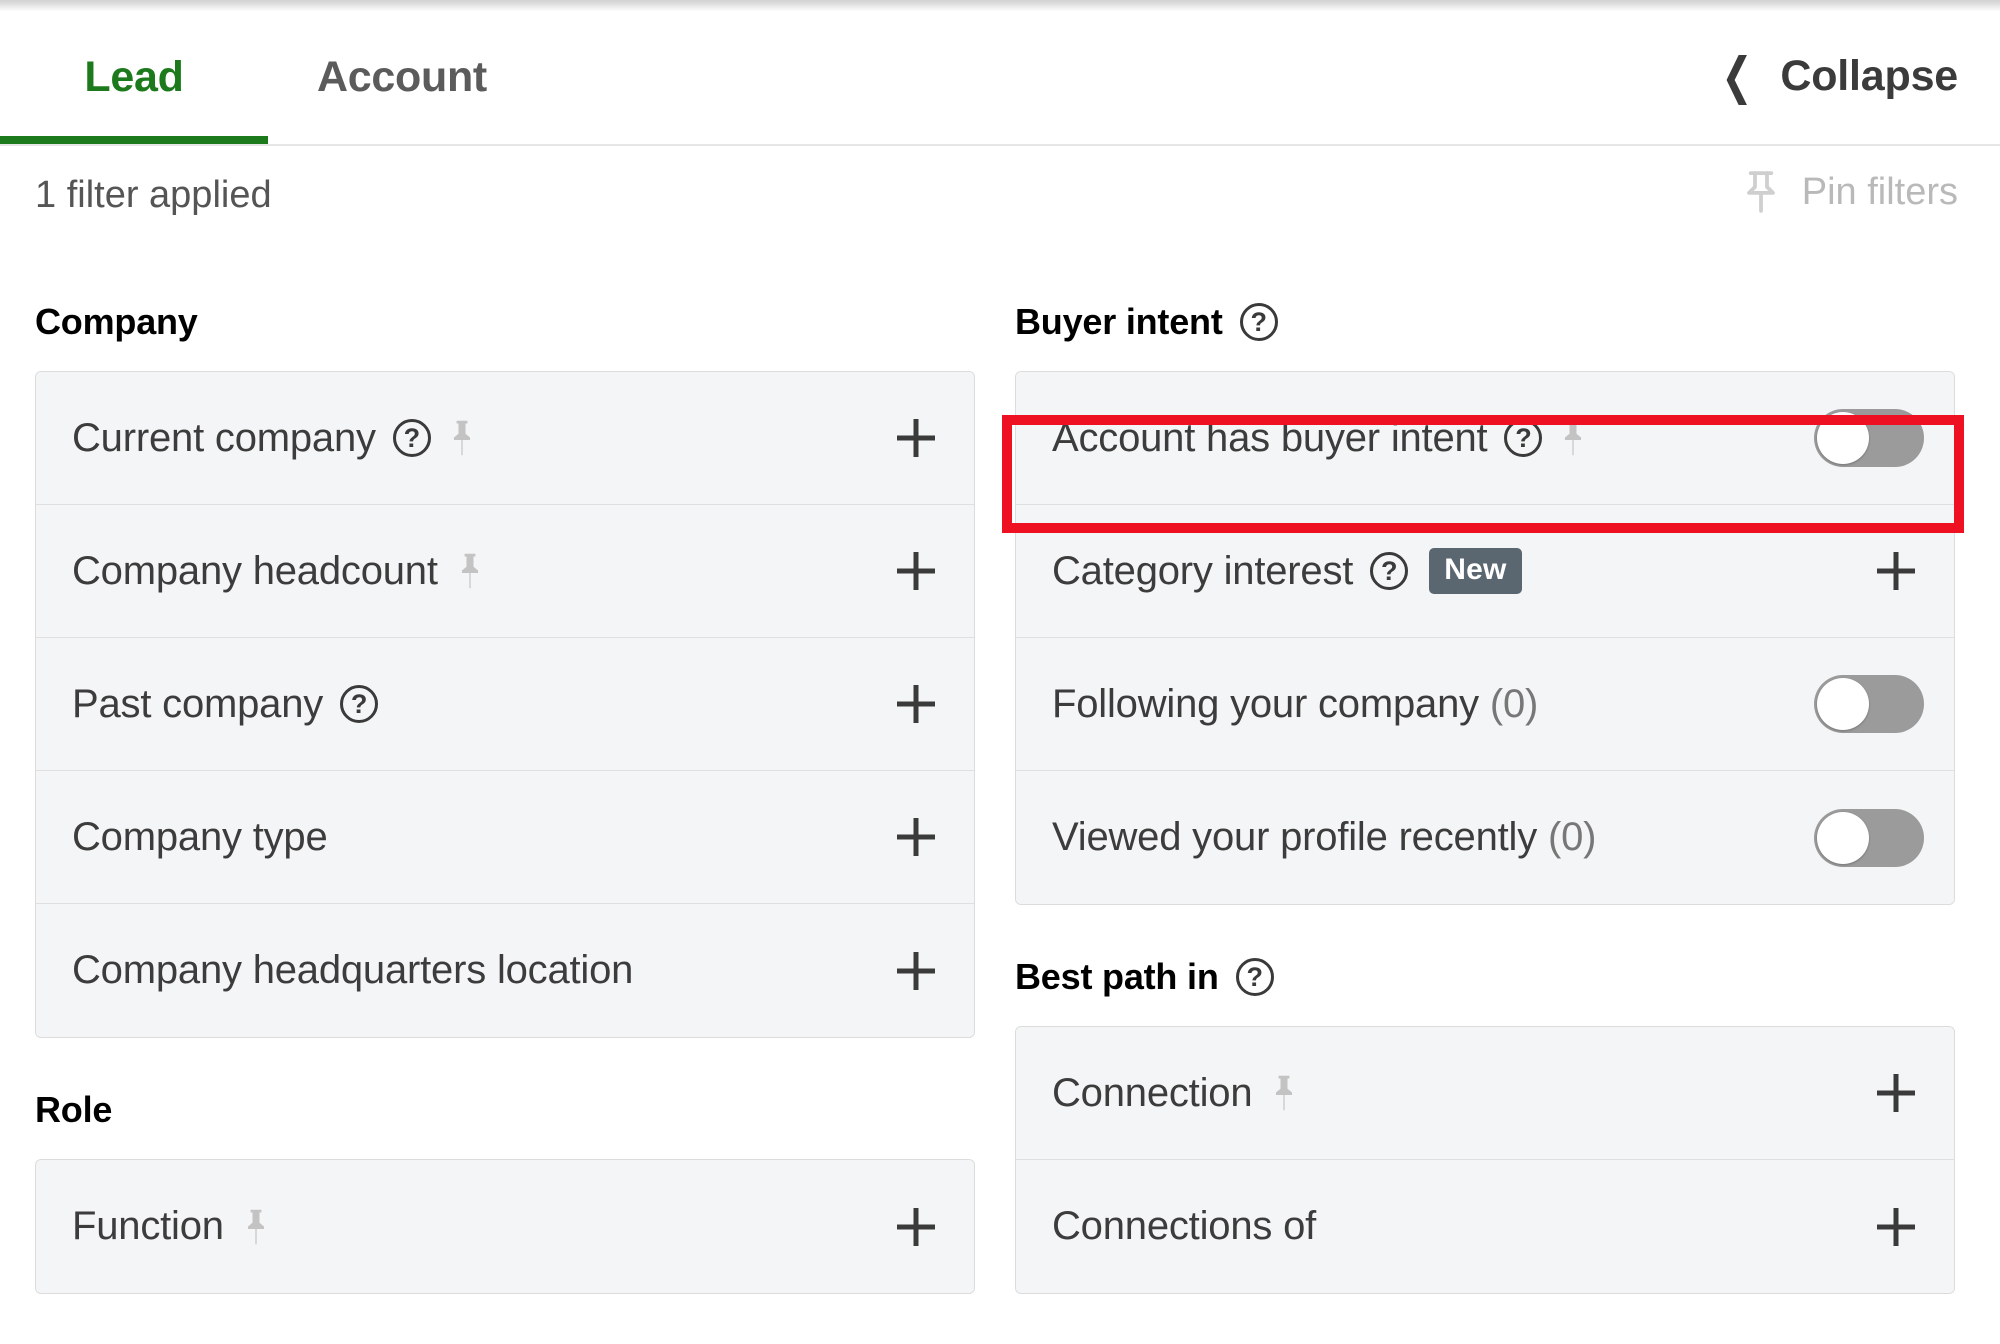  I want to click on filter-row-label: Company headcount, so click(255, 570).